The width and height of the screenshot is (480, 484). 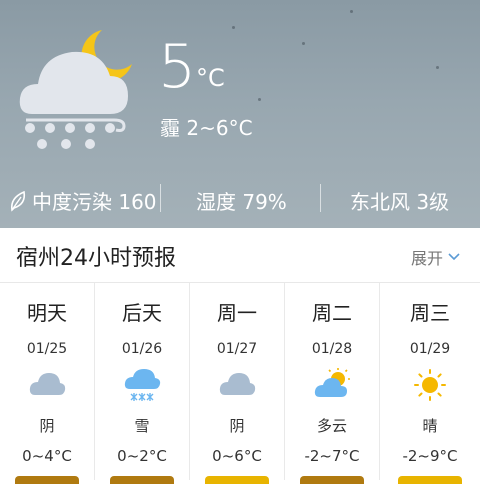 What do you see at coordinates (94, 202) in the screenshot?
I see `pollution-text: 中度污染 160` at bounding box center [94, 202].